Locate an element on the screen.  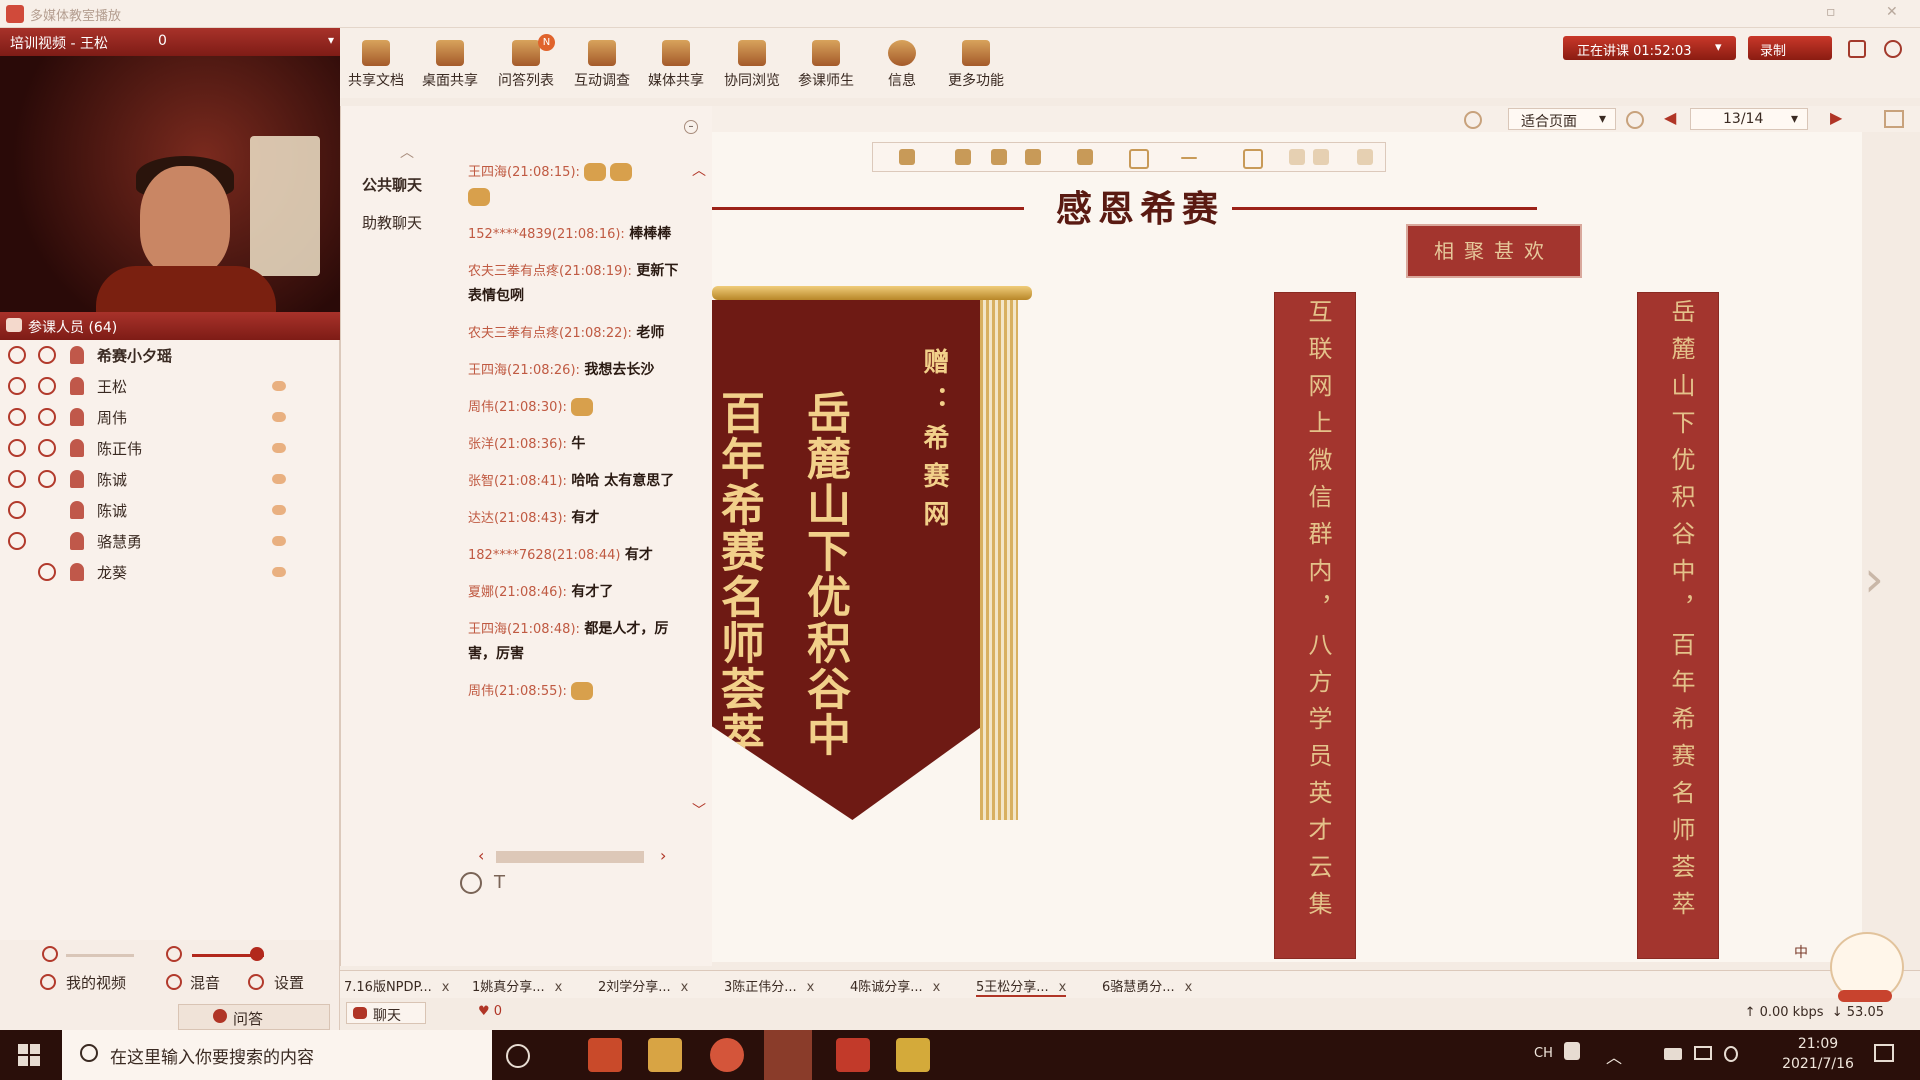
tab-public-chat: 公共聊天 is located at coordinates (392, 184).